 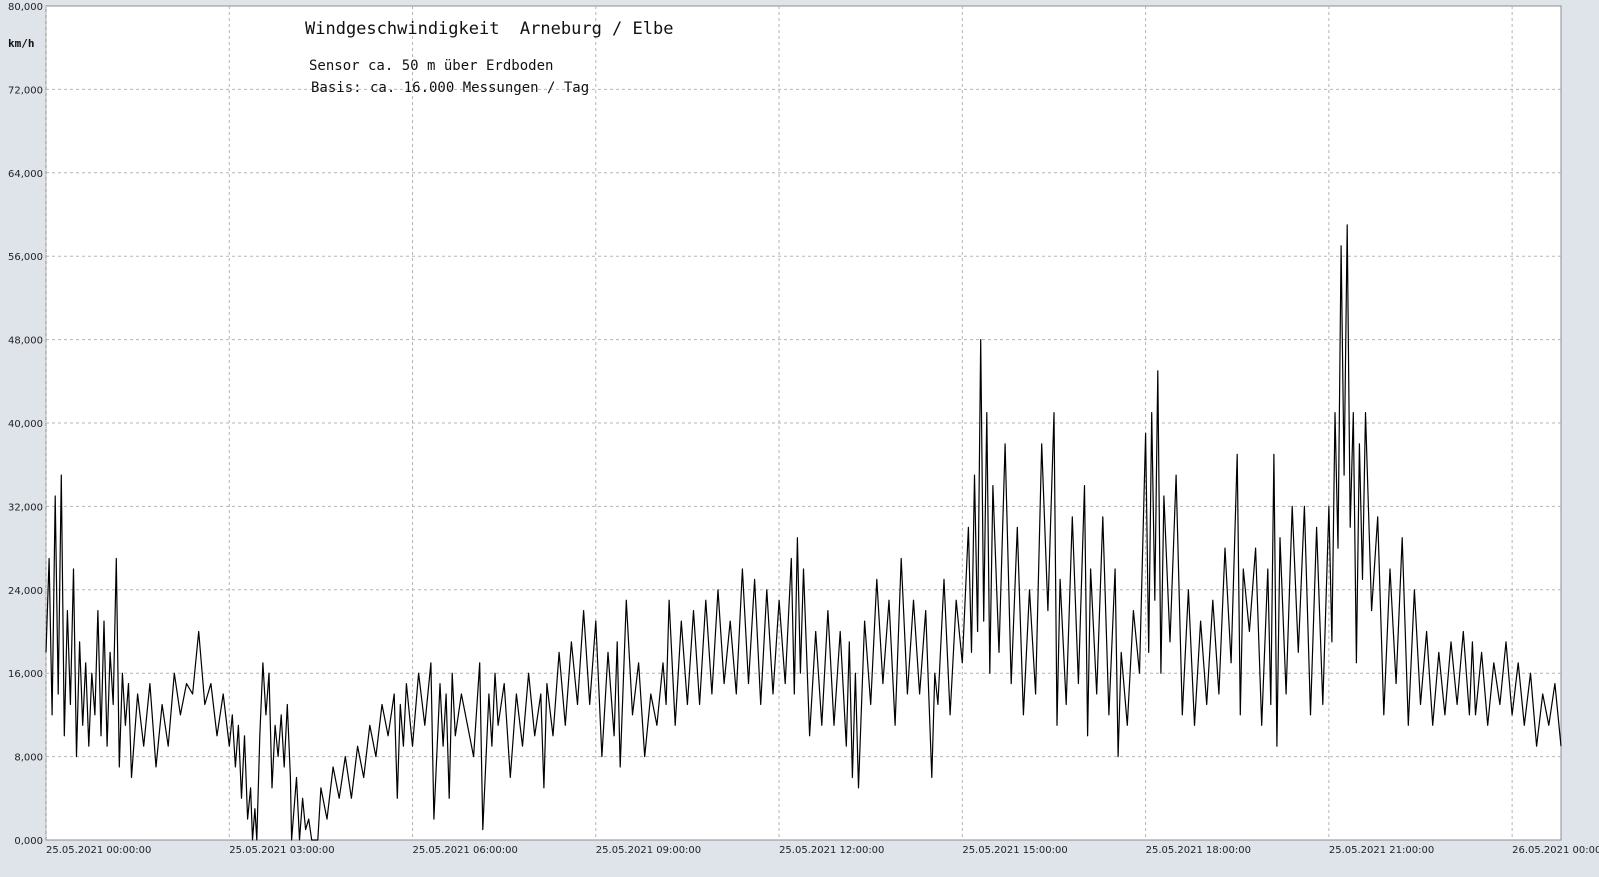 What do you see at coordinates (450, 88) in the screenshot?
I see `subtitle-line-2: Basis: ca. 16.000 Messungen / Tag` at bounding box center [450, 88].